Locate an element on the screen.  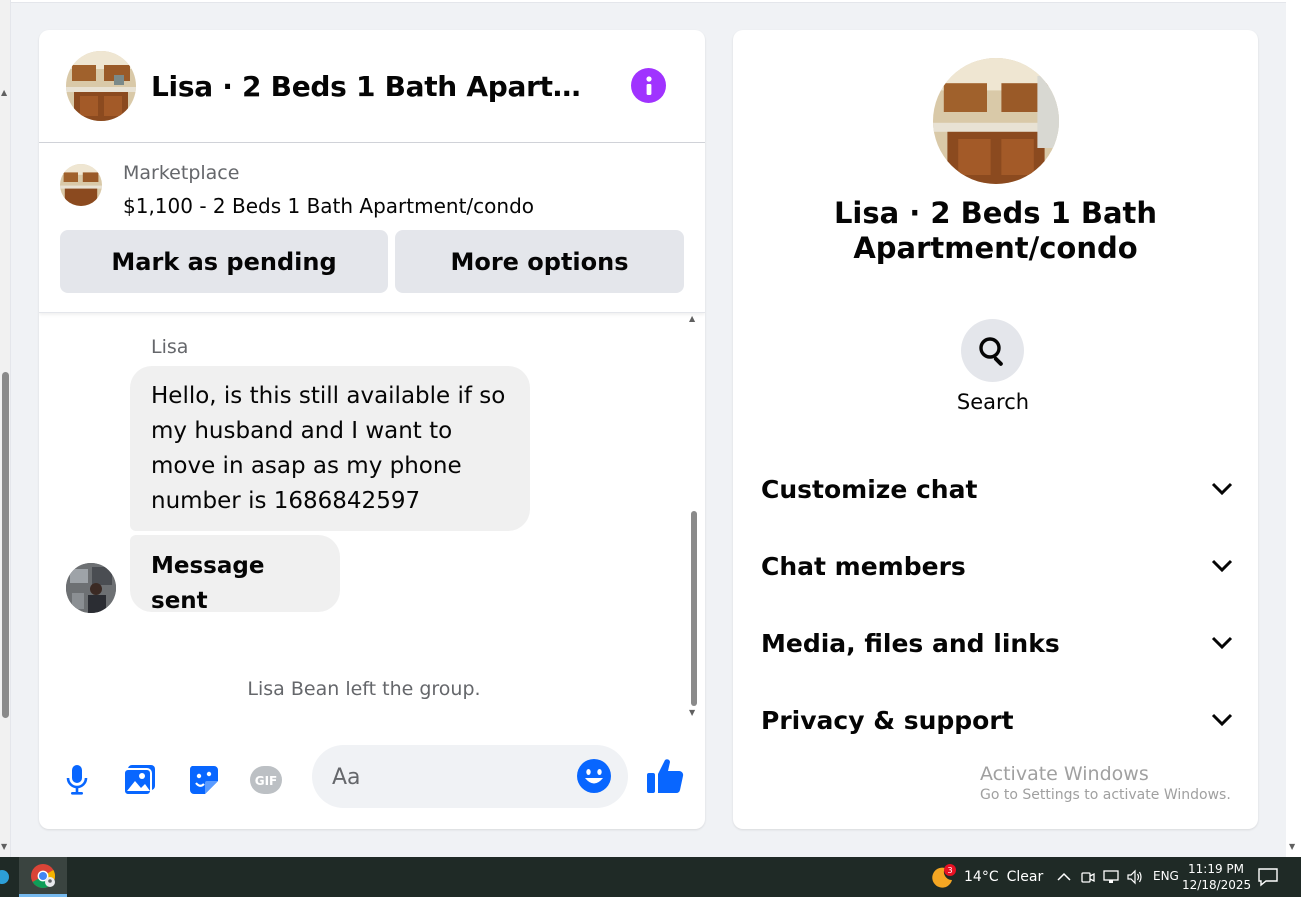
message-bubble: Message sent is located at coordinates (235, 574).